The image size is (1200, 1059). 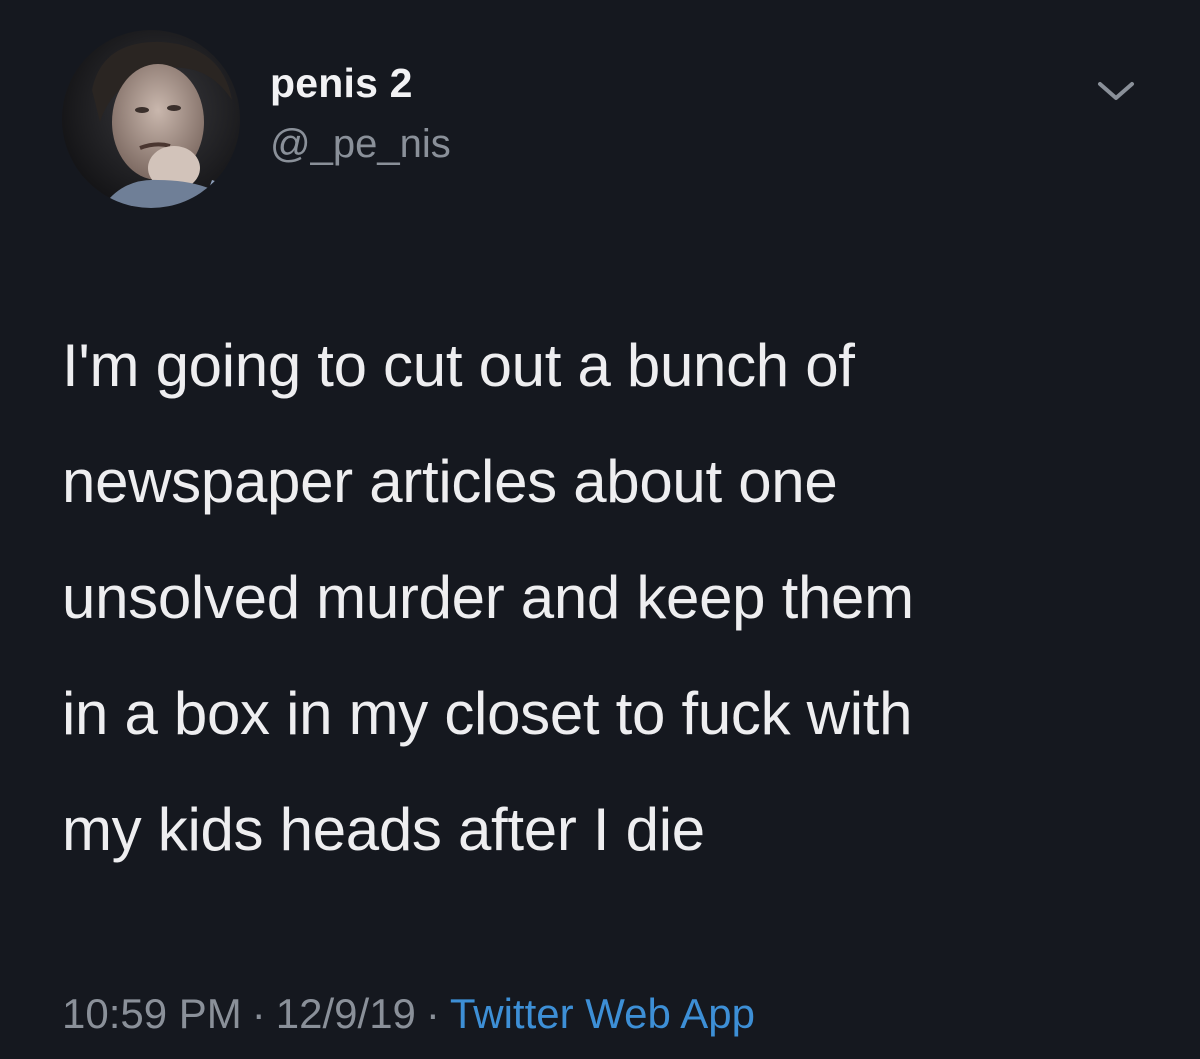 I want to click on tweet-time: 10:59 PM, so click(x=152, y=1013).